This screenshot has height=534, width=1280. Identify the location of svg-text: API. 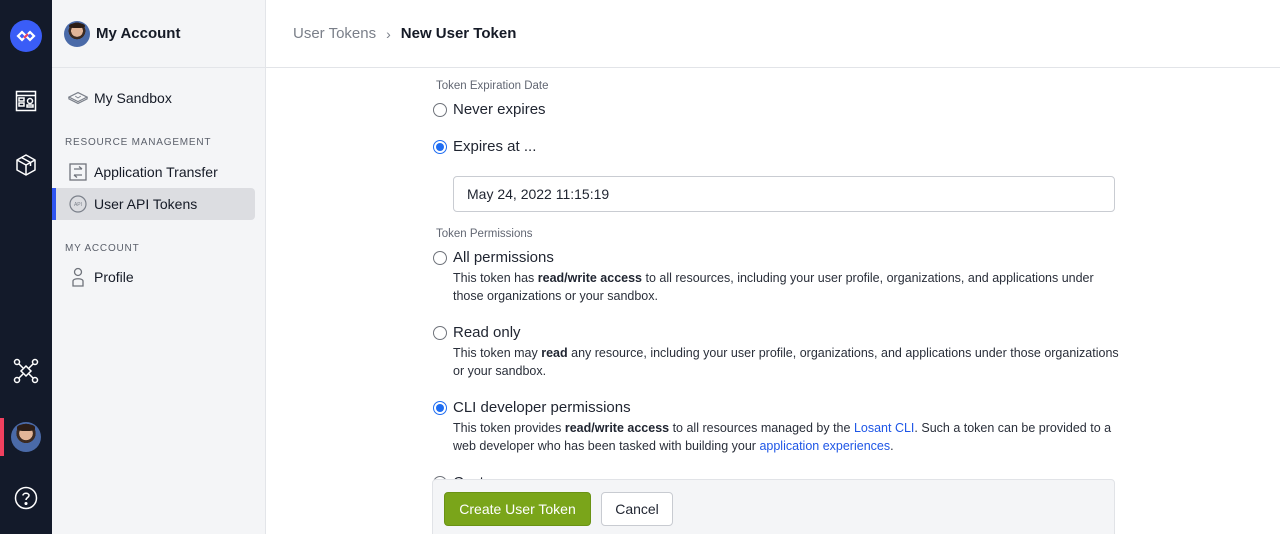
(78, 205).